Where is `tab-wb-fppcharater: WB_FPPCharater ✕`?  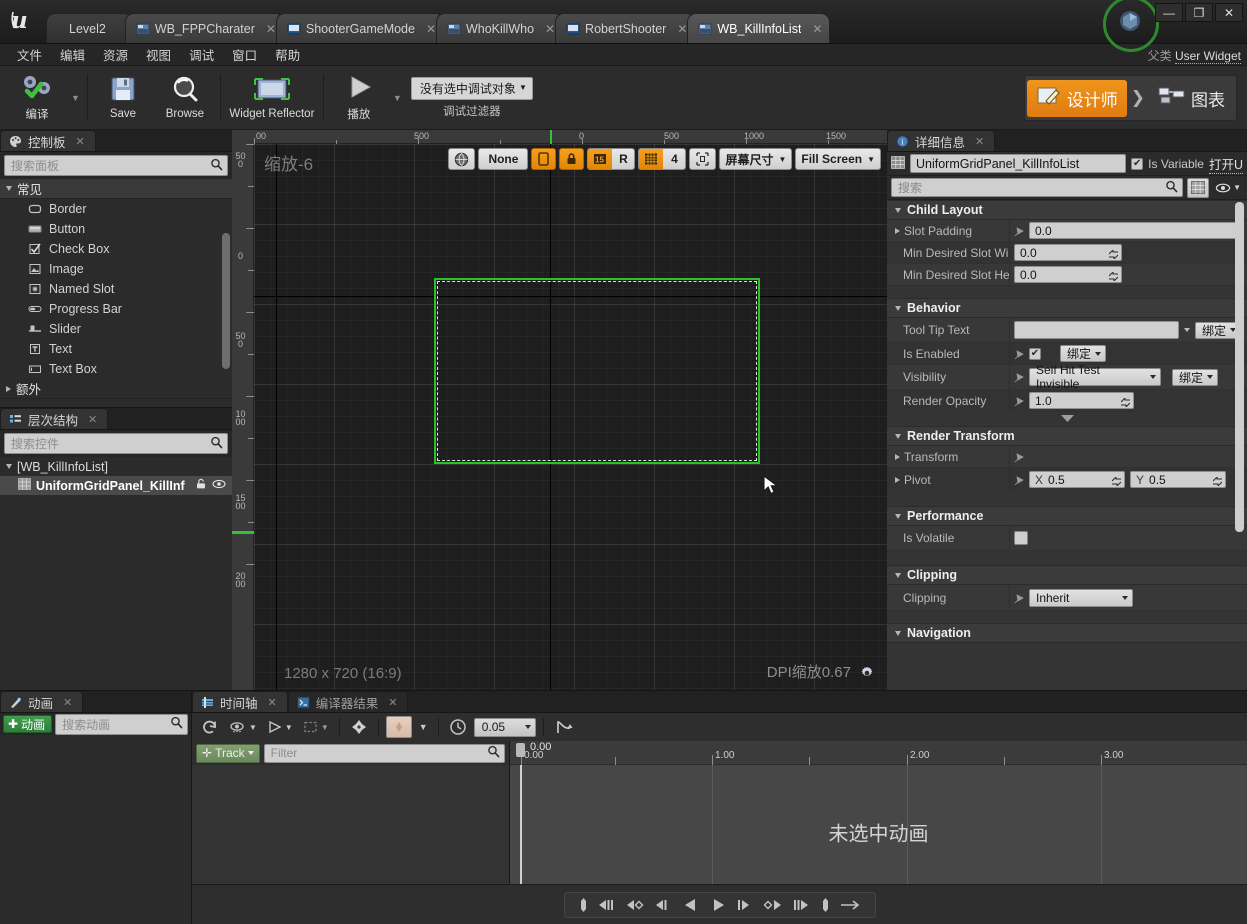 tab-wb-fppcharater: WB_FPPCharater ✕ is located at coordinates (204, 28).